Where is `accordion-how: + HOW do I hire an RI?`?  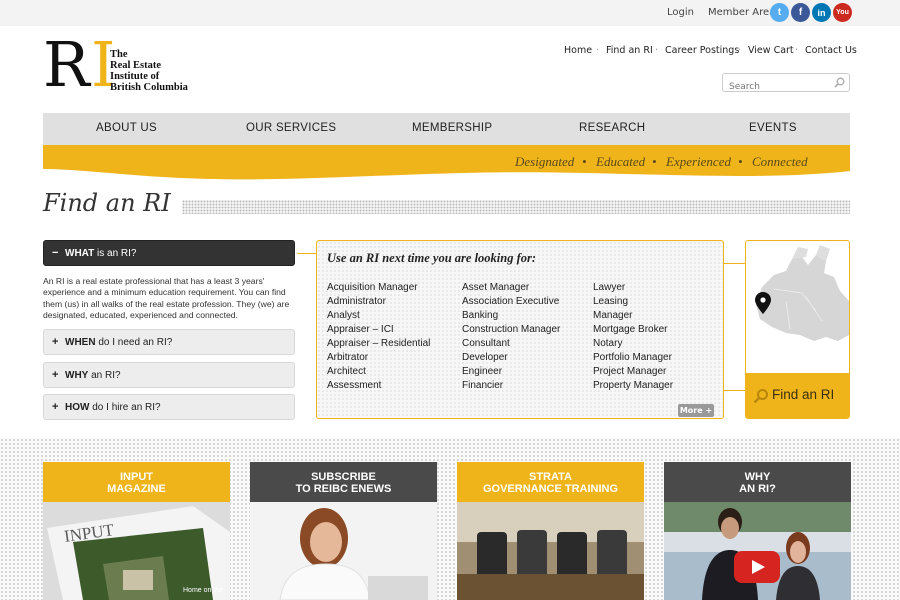
accordion-how: + HOW do I hire an RI? is located at coordinates (169, 407).